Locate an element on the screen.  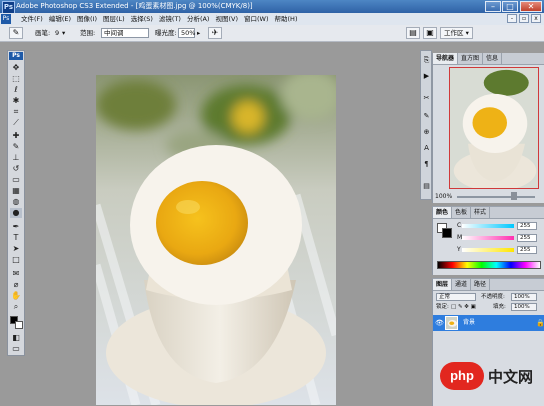
color-channel-row: M 255 is located at coordinates (500, 238).